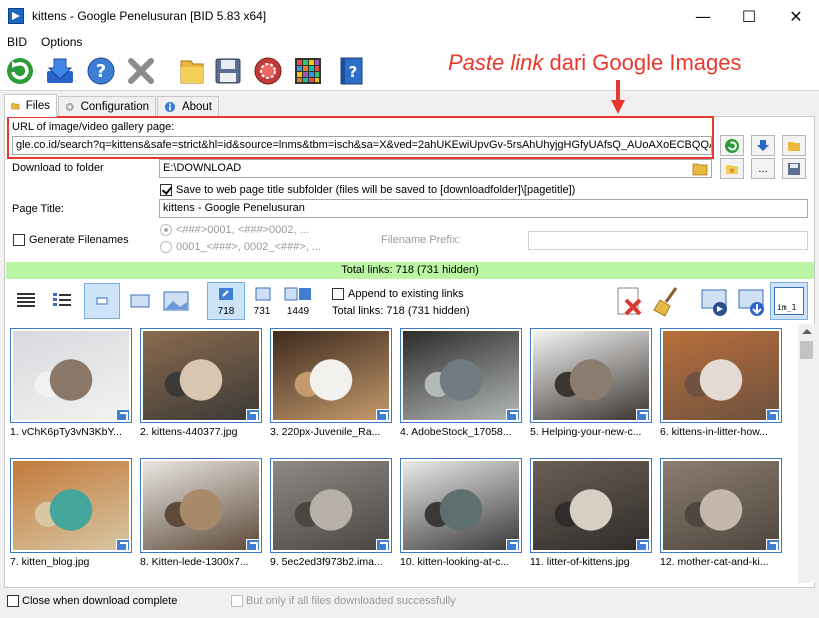 This screenshot has height=618, width=819. I want to click on folder-favorites-button, so click(732, 168).